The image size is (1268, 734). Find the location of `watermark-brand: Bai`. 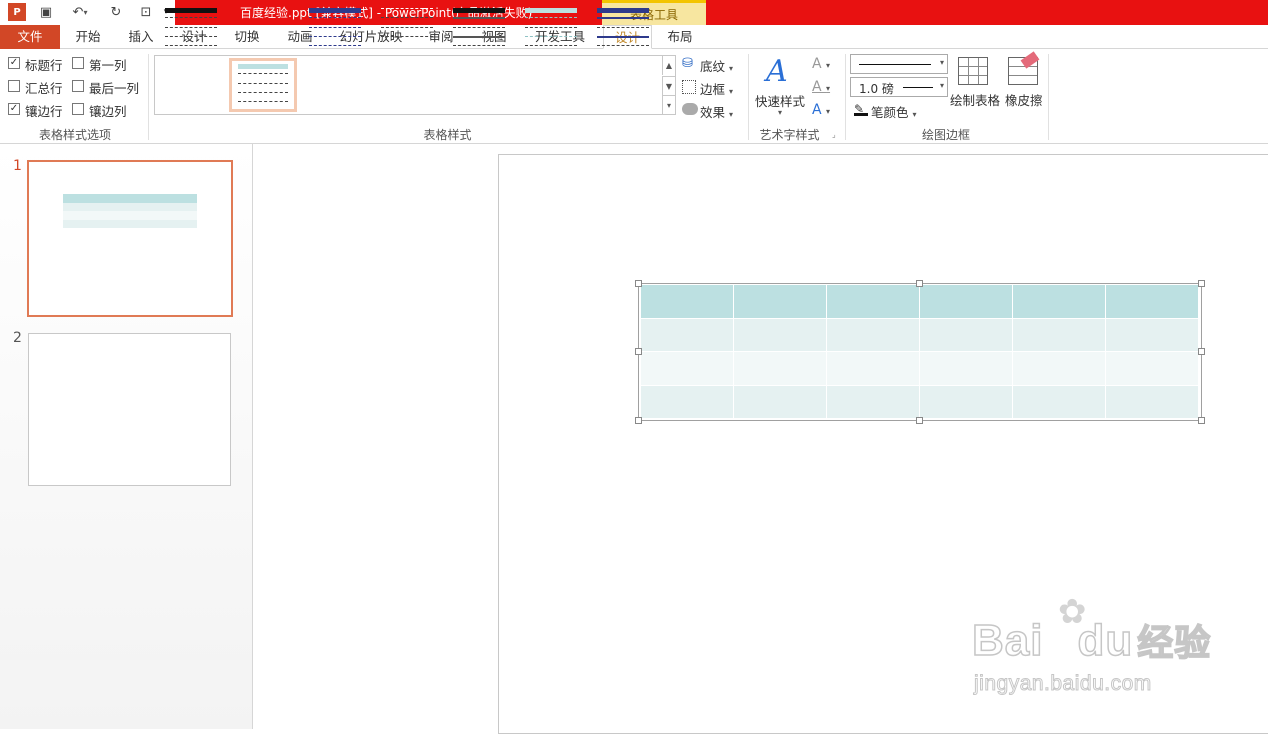

watermark-brand: Bai is located at coordinates (1007, 640).